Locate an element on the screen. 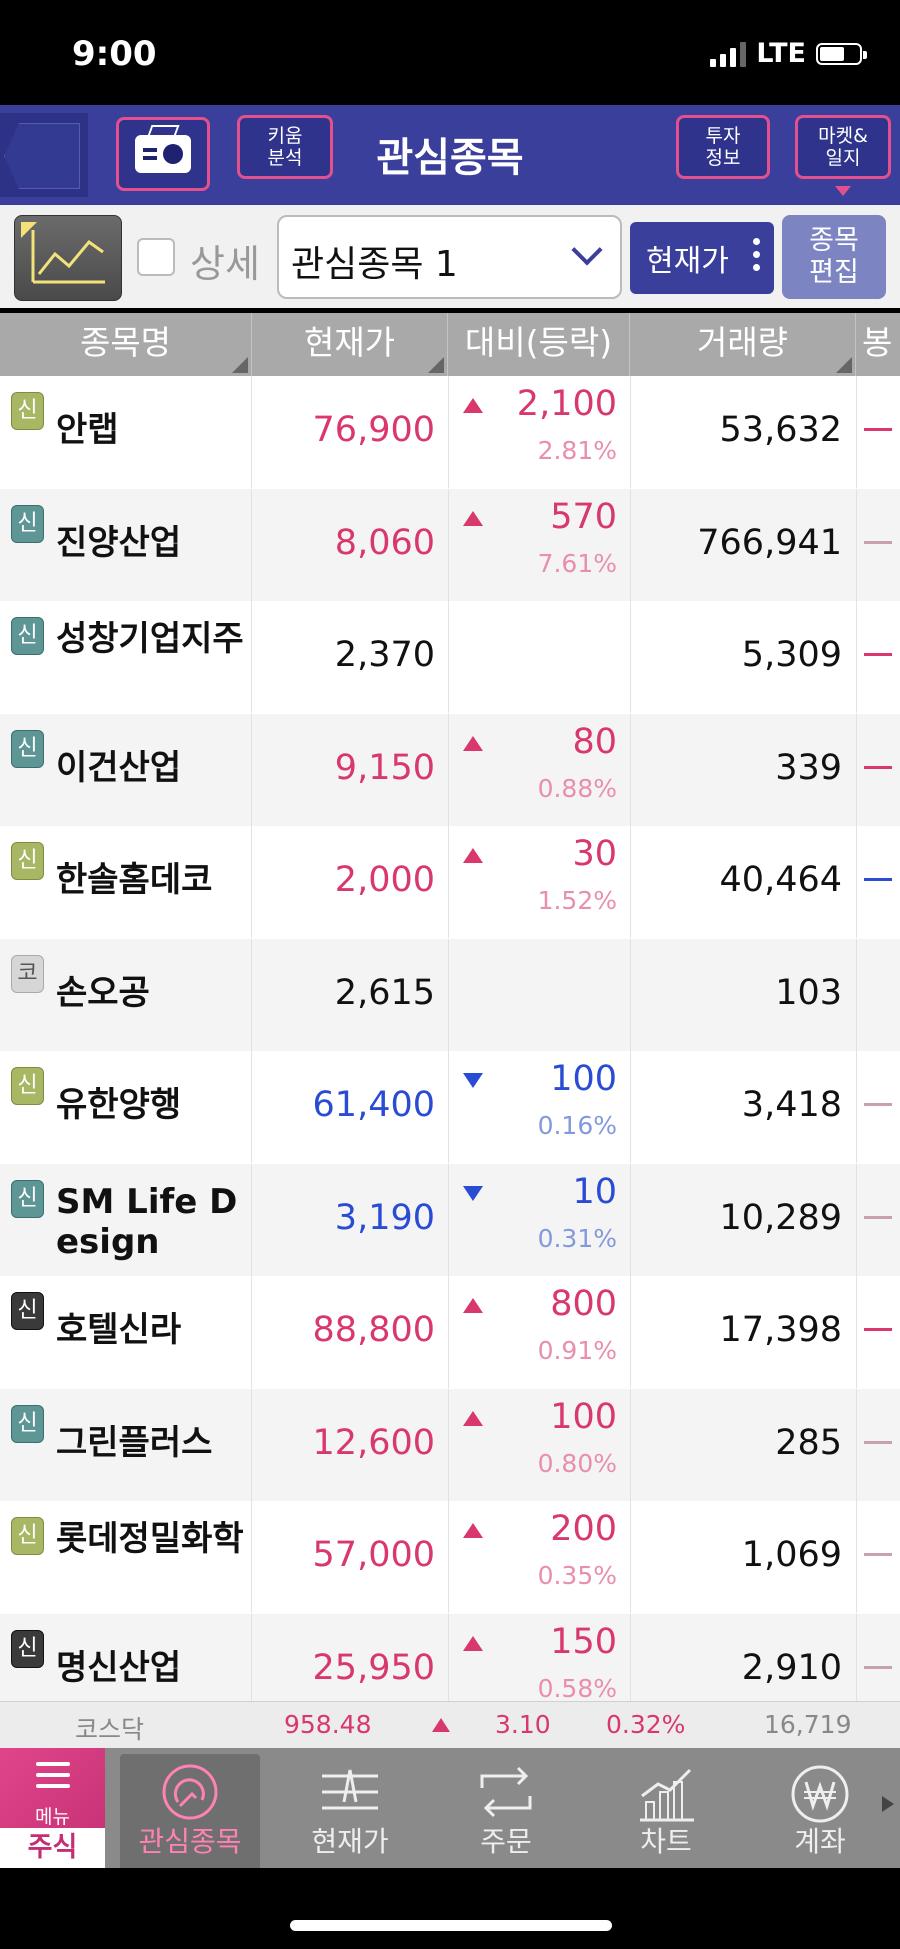 The width and height of the screenshot is (900, 1949). tab-order: 주문 is located at coordinates (506, 1811).